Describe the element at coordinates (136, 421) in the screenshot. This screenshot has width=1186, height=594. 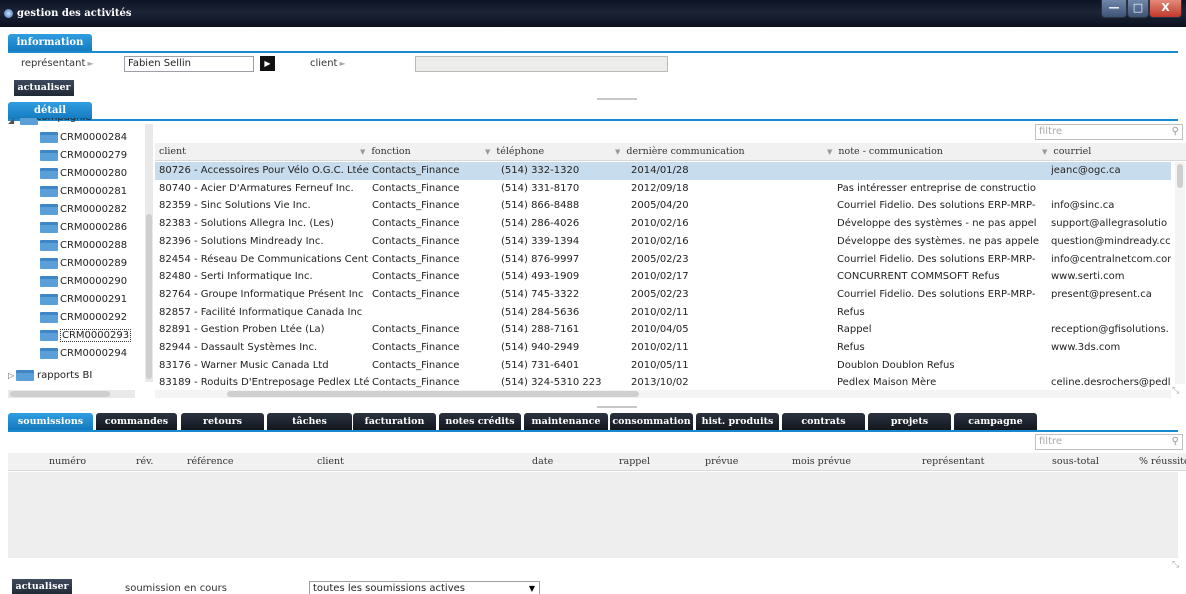
I see `tab-bottom: commandes` at that location.